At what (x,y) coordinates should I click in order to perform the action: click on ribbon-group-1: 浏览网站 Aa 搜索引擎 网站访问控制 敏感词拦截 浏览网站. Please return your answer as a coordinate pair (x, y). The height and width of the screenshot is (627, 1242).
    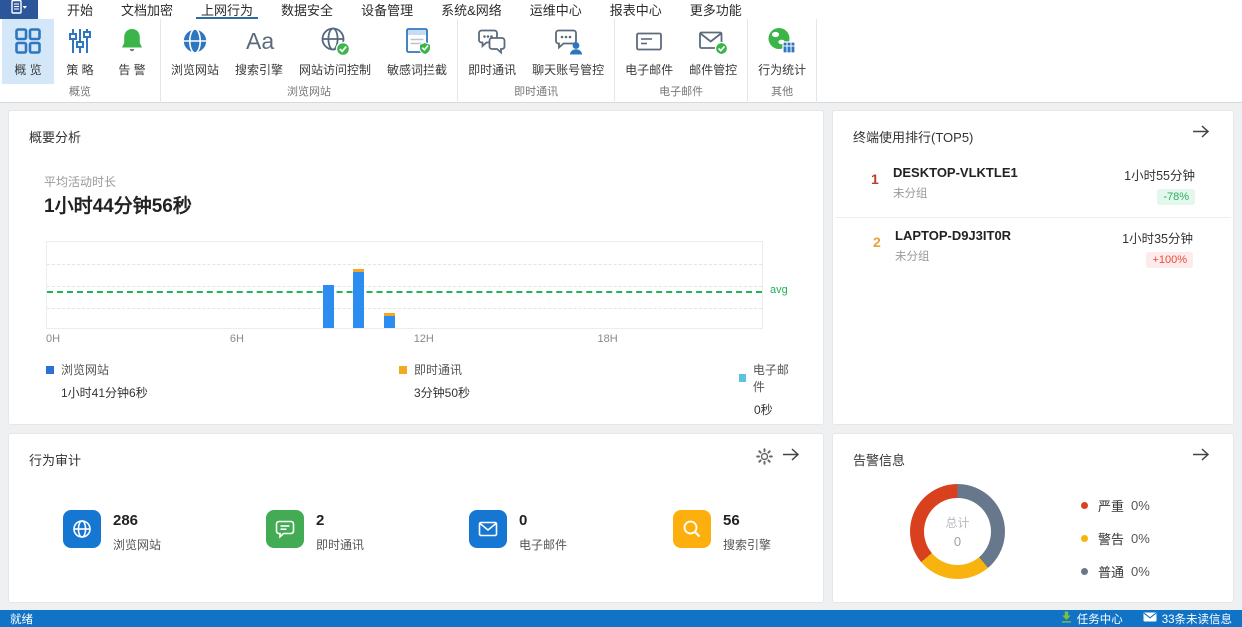
    Looking at the image, I should click on (310, 61).